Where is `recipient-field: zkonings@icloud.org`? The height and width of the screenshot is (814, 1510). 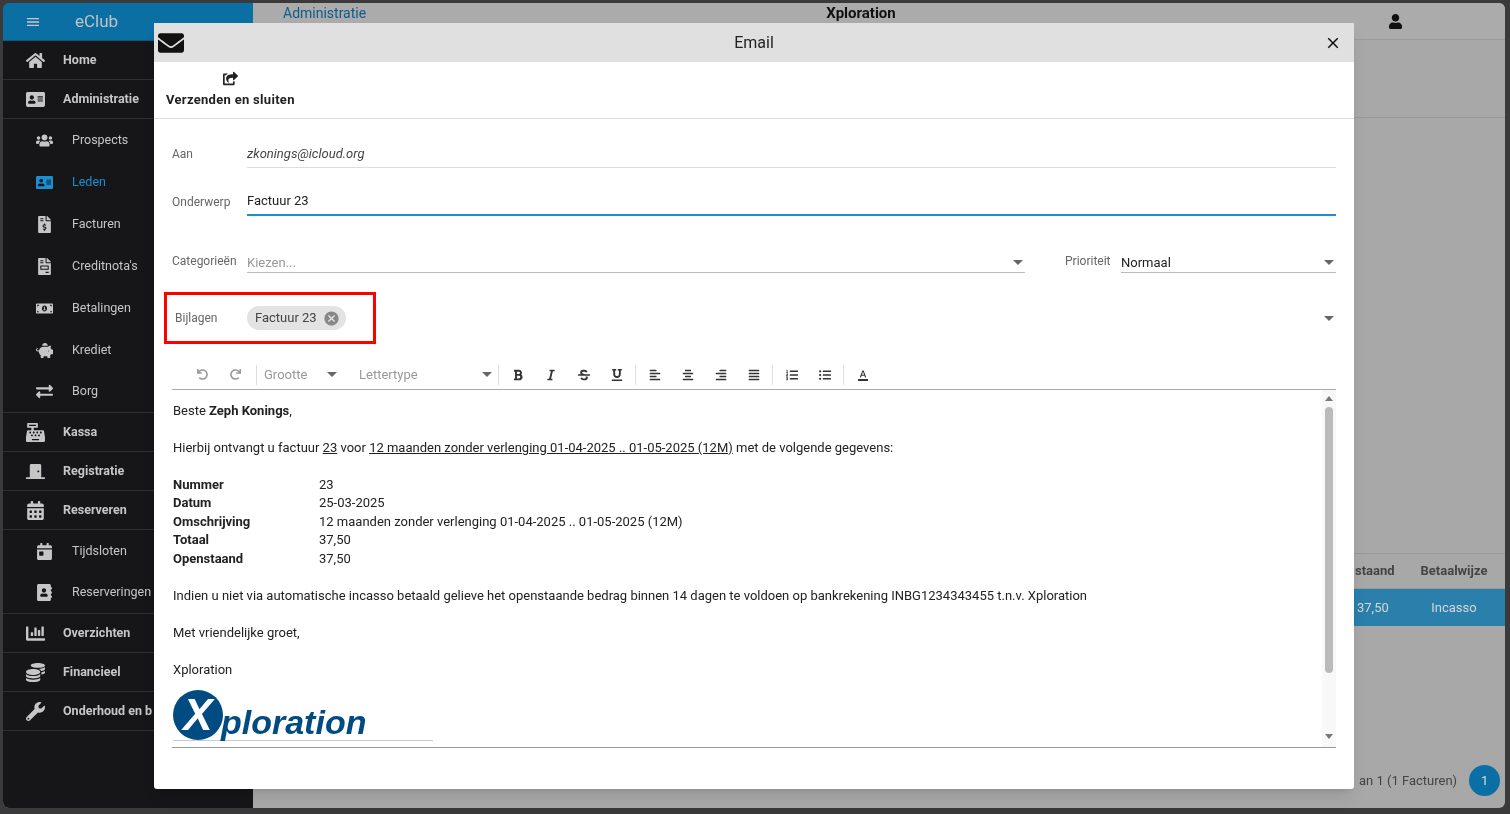 recipient-field: zkonings@icloud.org is located at coordinates (791, 155).